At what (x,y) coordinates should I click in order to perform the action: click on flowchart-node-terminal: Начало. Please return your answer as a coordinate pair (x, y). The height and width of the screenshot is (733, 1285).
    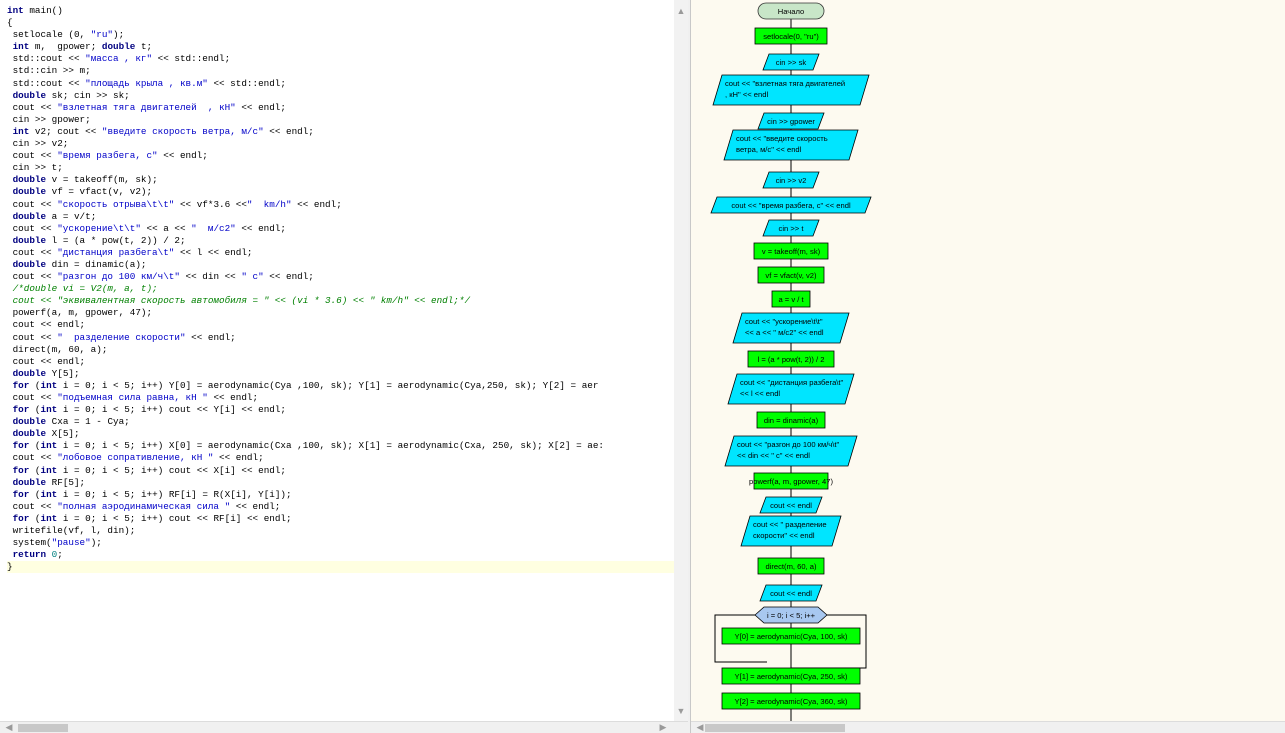
    Looking at the image, I should click on (791, 11).